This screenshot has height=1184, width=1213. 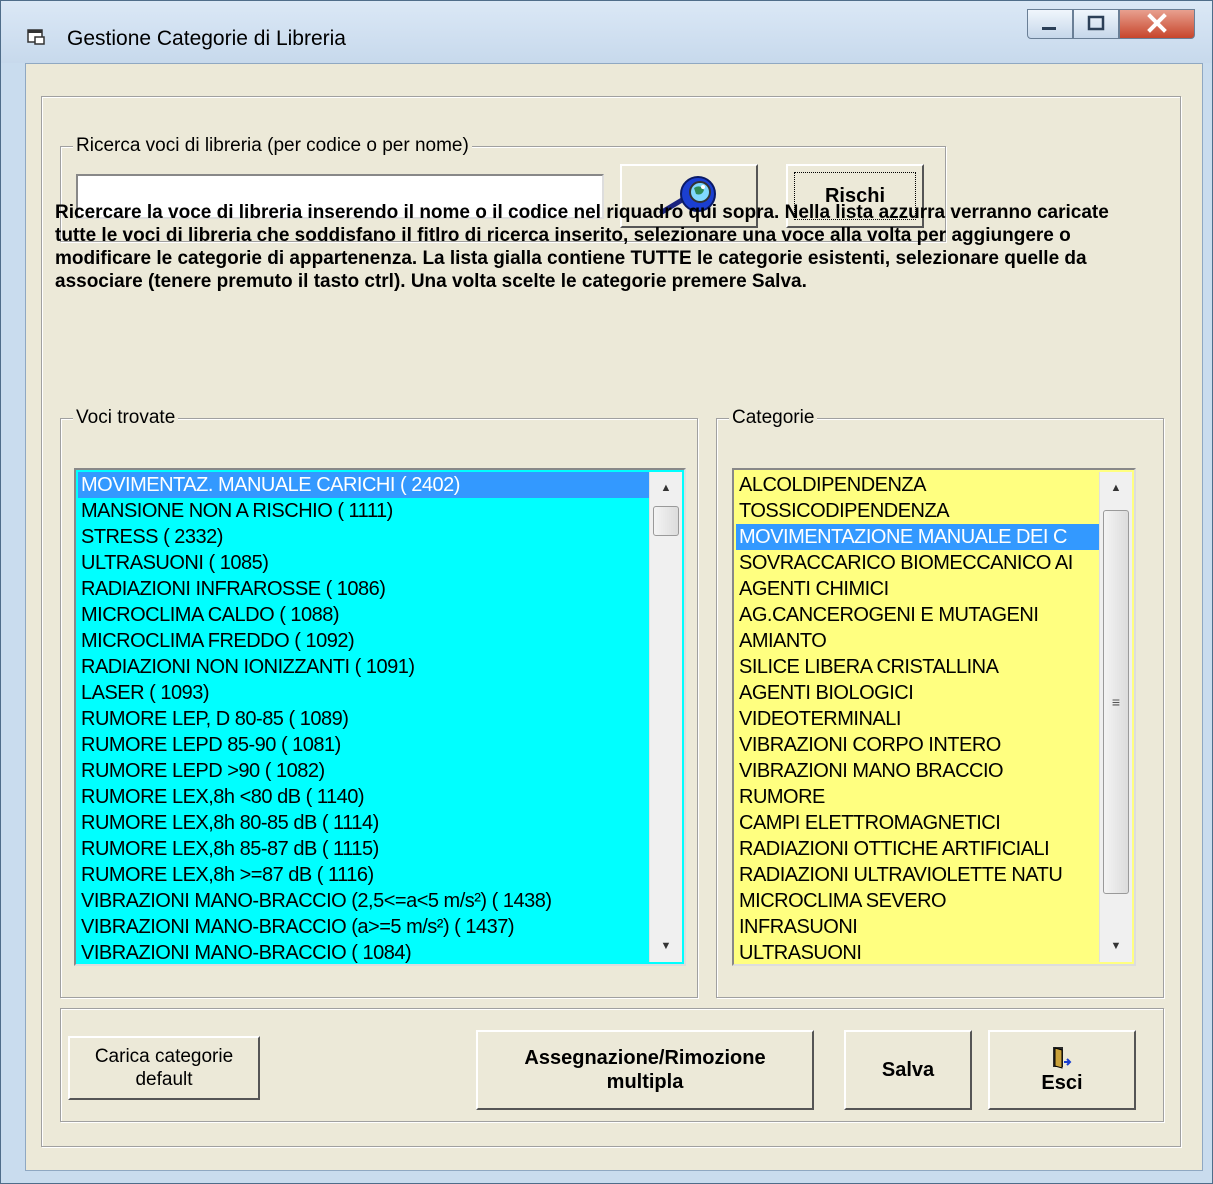 What do you see at coordinates (918, 875) in the screenshot?
I see `list-item: RADIAZIONI ULTRAVIOLETTE NATU` at bounding box center [918, 875].